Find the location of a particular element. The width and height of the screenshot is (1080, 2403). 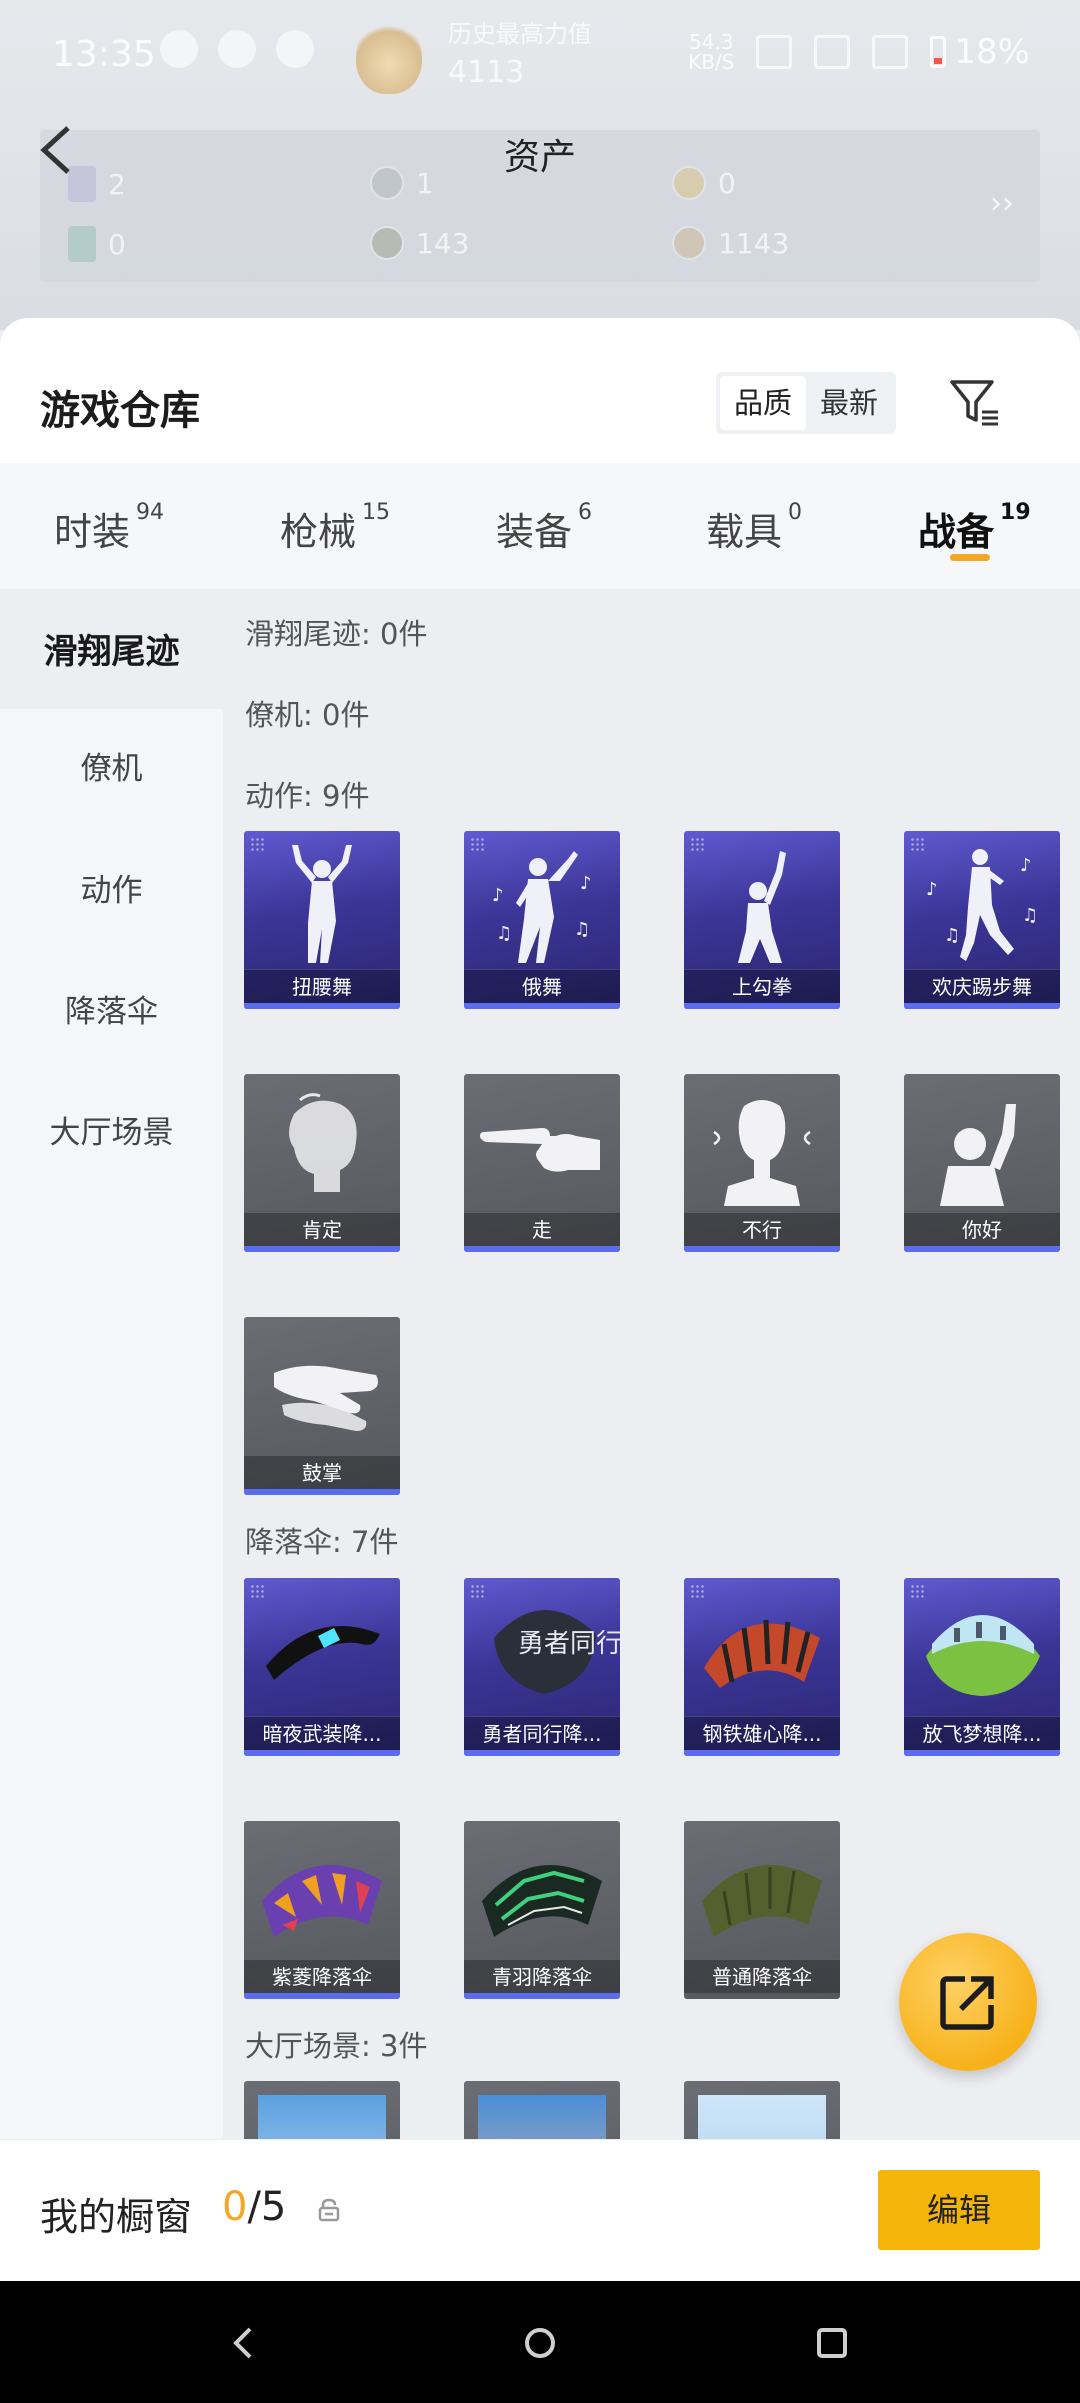

showcase-count: 0/5 is located at coordinates (254, 2207).